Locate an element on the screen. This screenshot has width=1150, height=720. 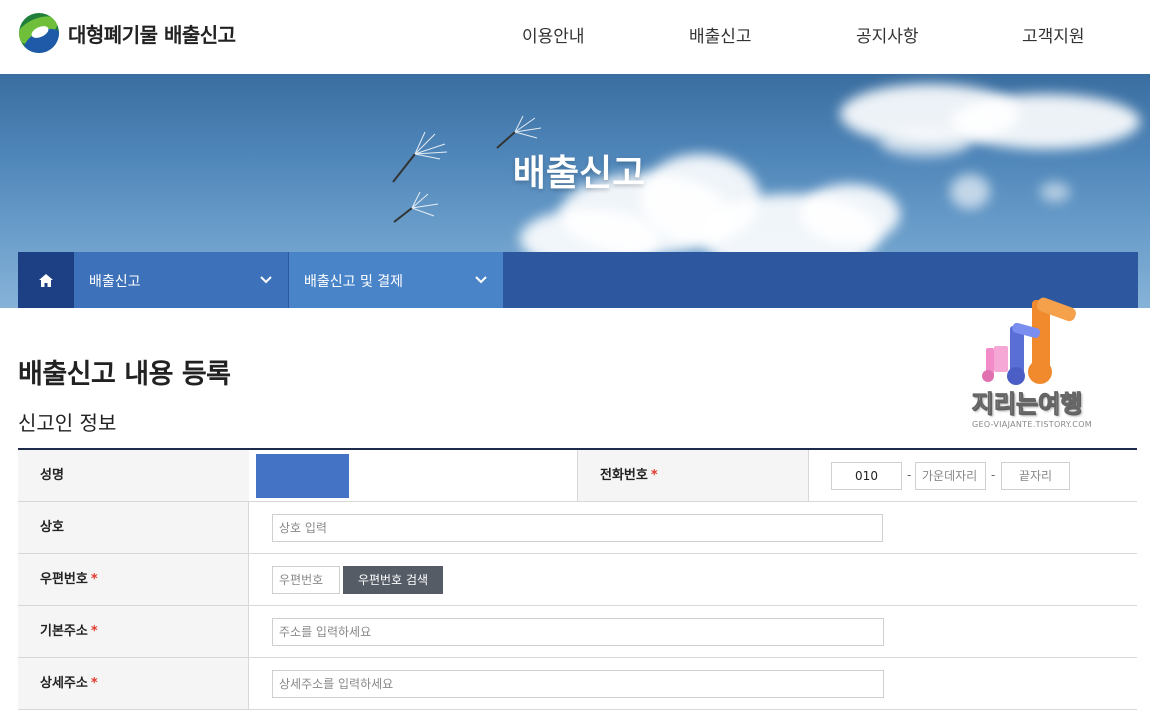
watermark-logo: 지리는여행 GEO-VIAJANTE.TISTORY.COM is located at coordinates (1032, 364).